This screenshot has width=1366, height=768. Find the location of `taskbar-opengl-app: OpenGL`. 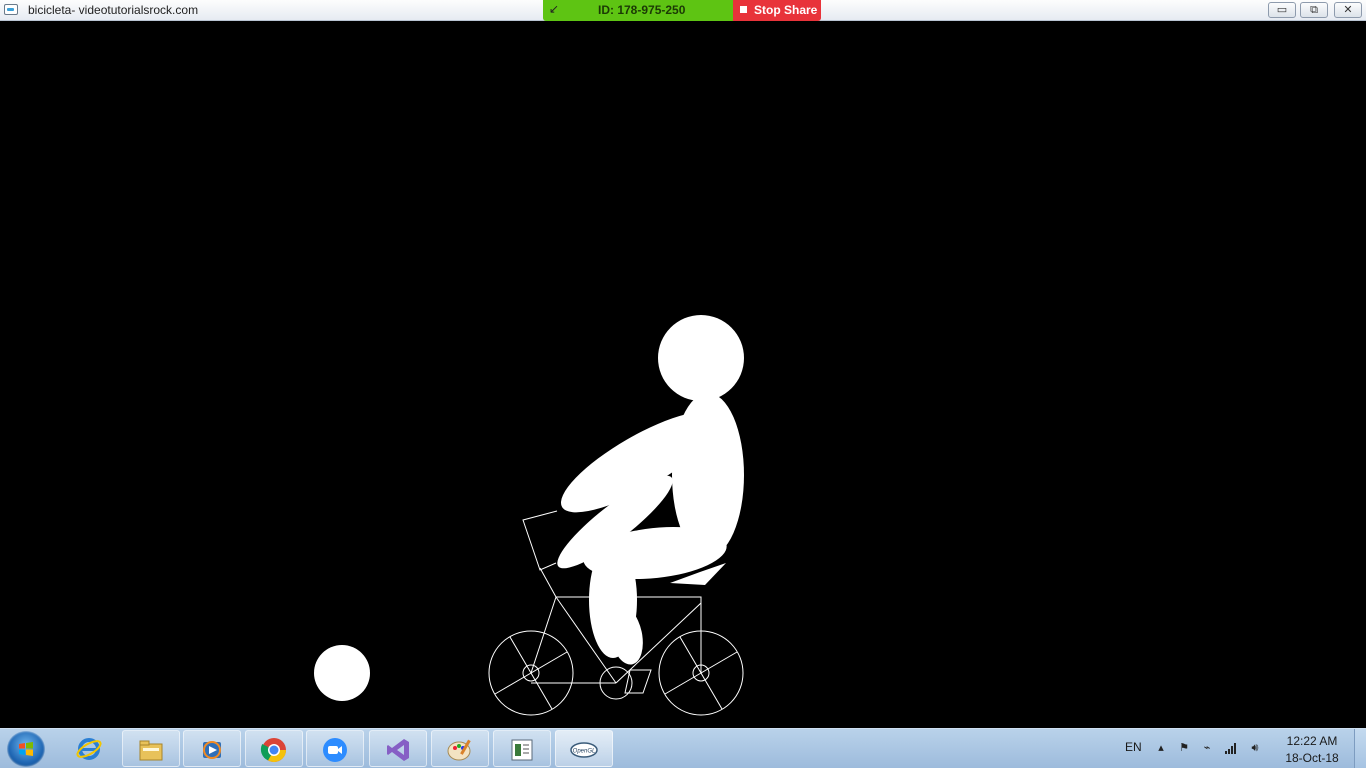

taskbar-opengl-app: OpenGL is located at coordinates (584, 748).